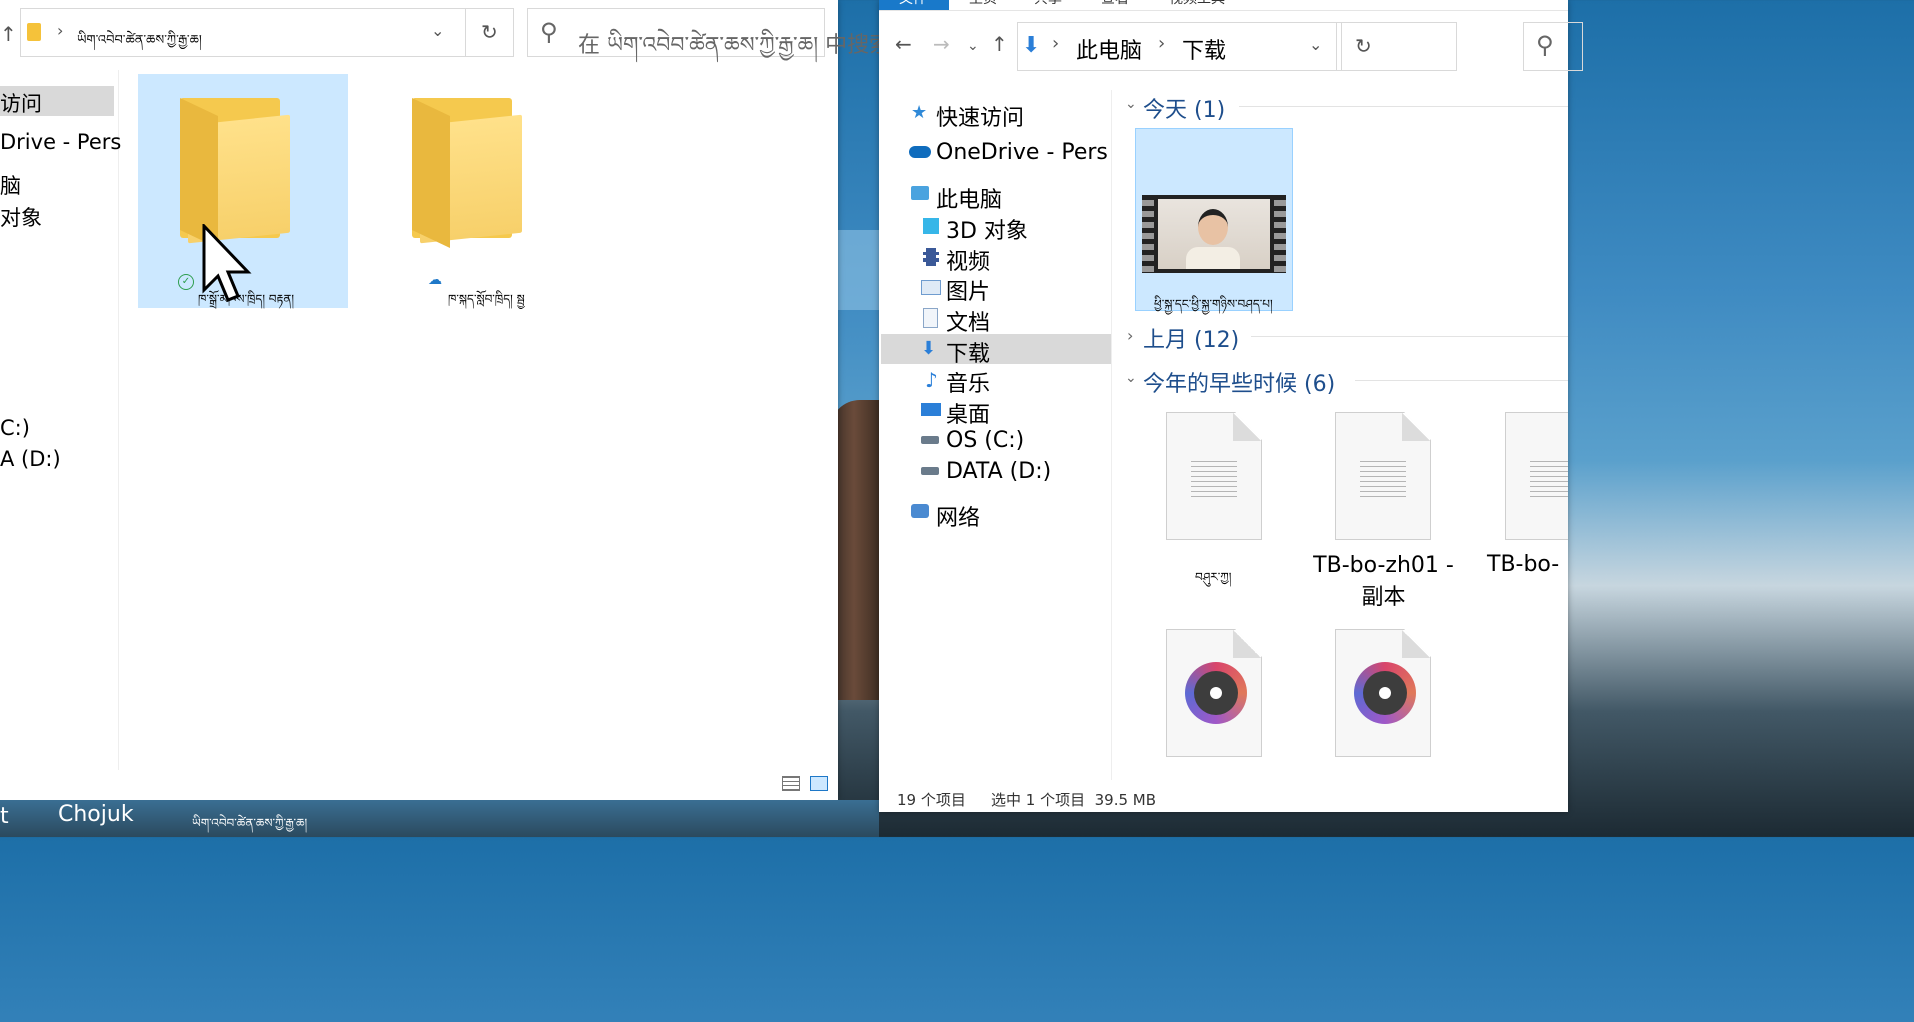 The height and width of the screenshot is (1022, 1914). I want to click on search-box: ⚲ 在 ཡིག་འབེབ་ཚེན་ཆས་ཀྱི་རྒྱ་ཆ། 中搜索, so click(709, 33).